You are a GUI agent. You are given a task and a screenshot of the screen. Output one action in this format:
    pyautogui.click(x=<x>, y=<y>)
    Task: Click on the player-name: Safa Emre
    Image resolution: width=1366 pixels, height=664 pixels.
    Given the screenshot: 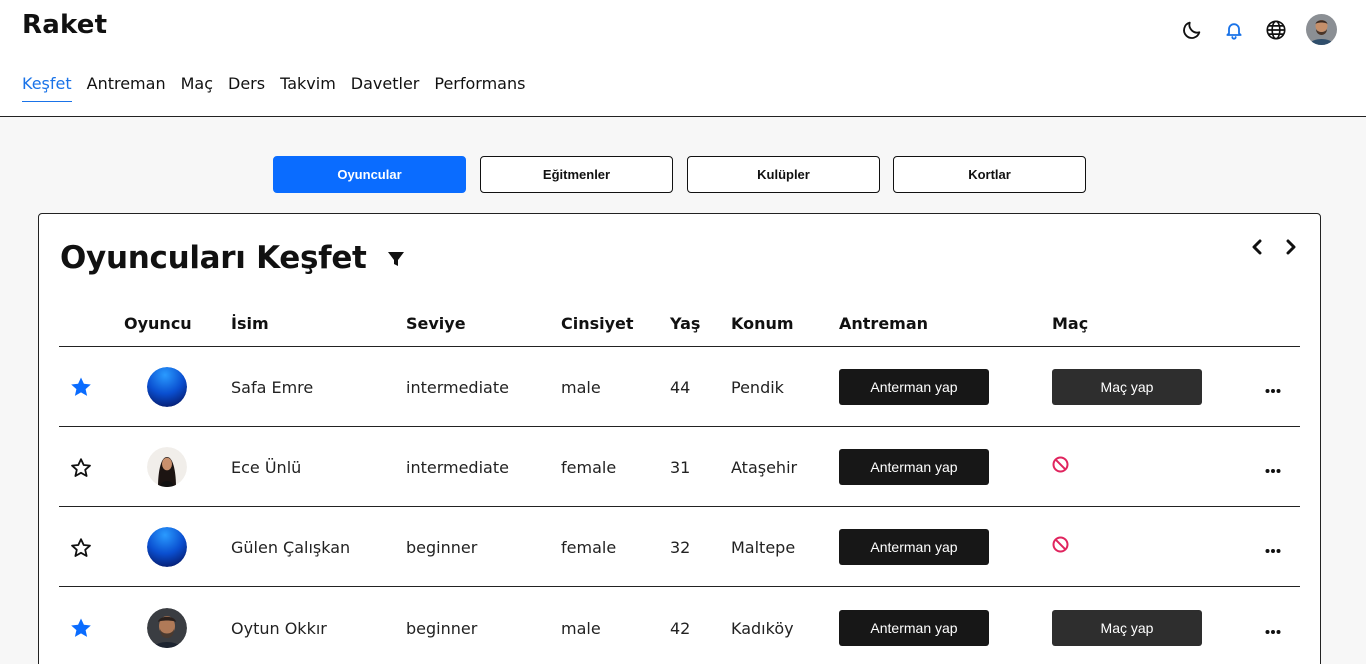 What is the action you would take?
    pyautogui.click(x=272, y=387)
    